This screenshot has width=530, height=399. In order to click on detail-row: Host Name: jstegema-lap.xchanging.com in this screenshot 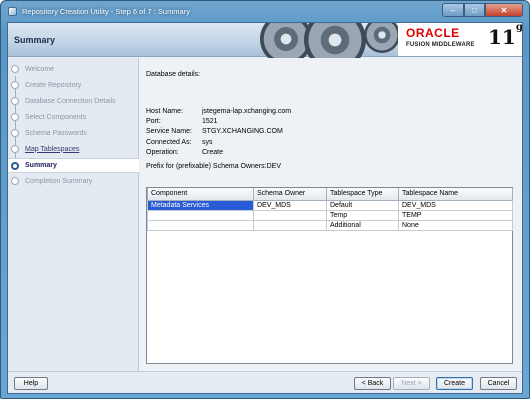, I will do `click(218, 112)`.